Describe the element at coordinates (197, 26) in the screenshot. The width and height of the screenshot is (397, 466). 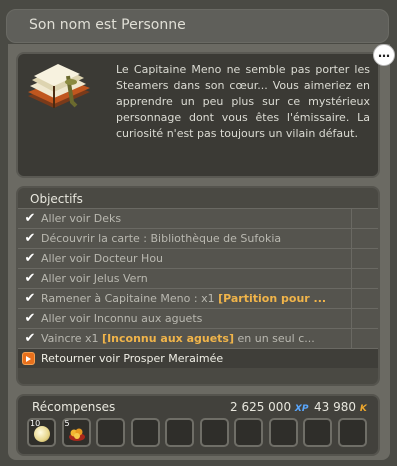
I see `quest-title-bar: Son nom est Personne` at that location.